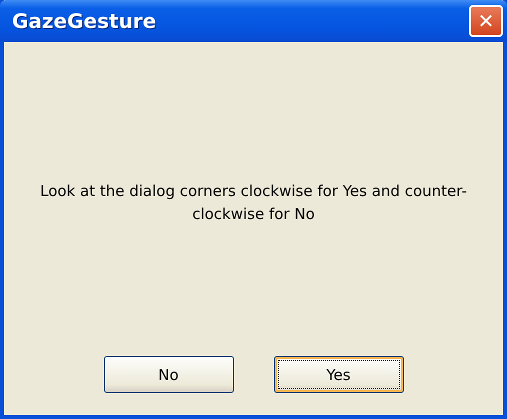 The width and height of the screenshot is (507, 419). I want to click on dialog-button: No, so click(169, 374).